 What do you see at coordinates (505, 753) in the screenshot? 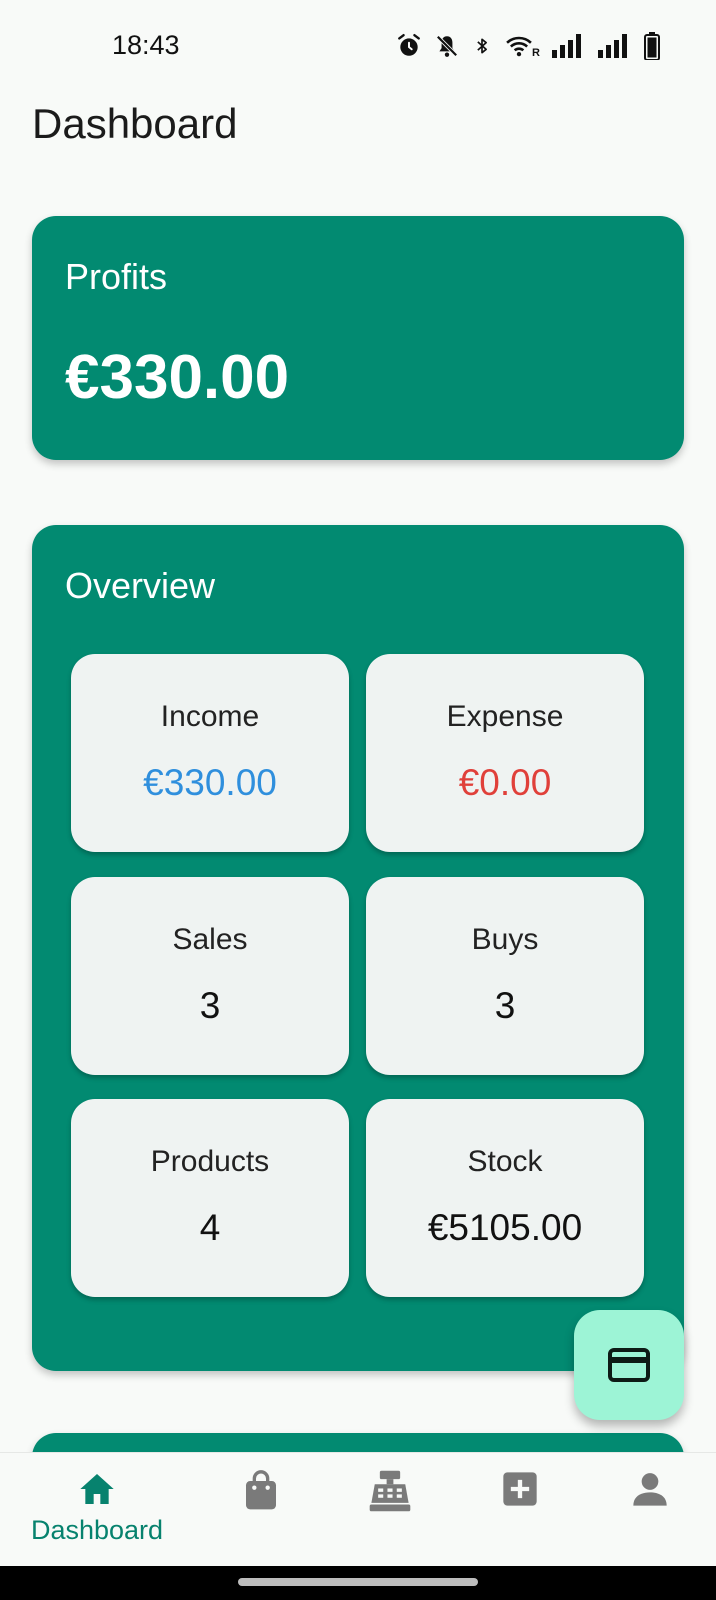
I see `expense-tile: Expense €0.00` at bounding box center [505, 753].